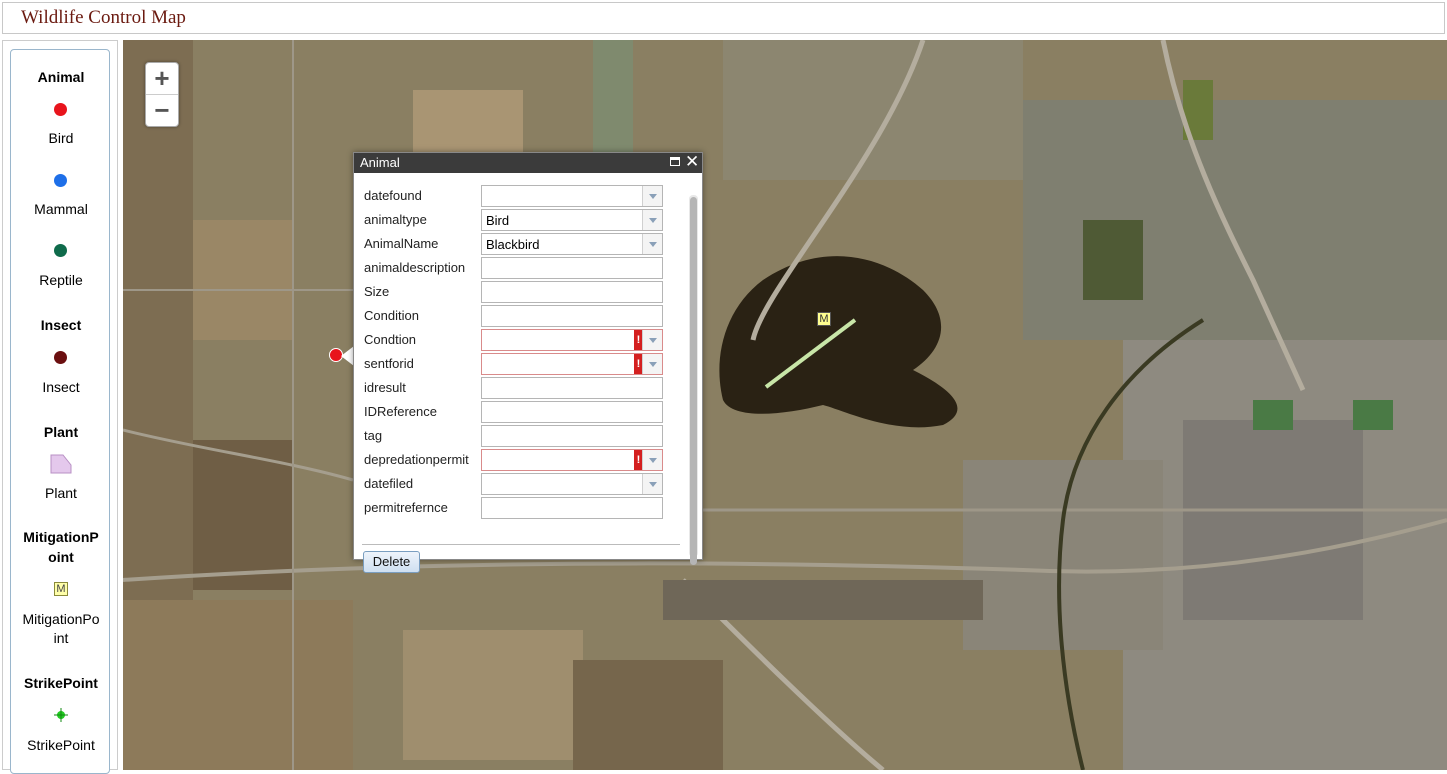 This screenshot has width=1447, height=774. Describe the element at coordinates (61, 557) in the screenshot. I see `legend-heading-mitigationpoint-line2: oint` at that location.